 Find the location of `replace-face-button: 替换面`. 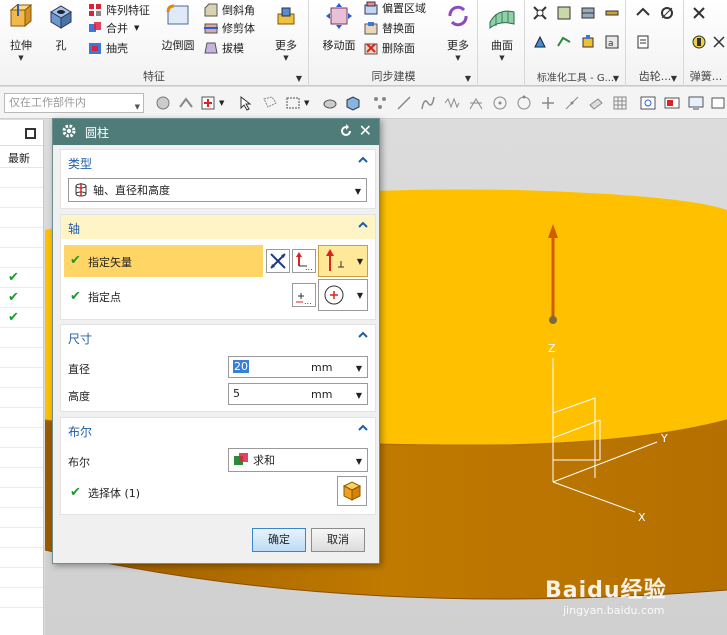

replace-face-button: 替换面 is located at coordinates (389, 28).